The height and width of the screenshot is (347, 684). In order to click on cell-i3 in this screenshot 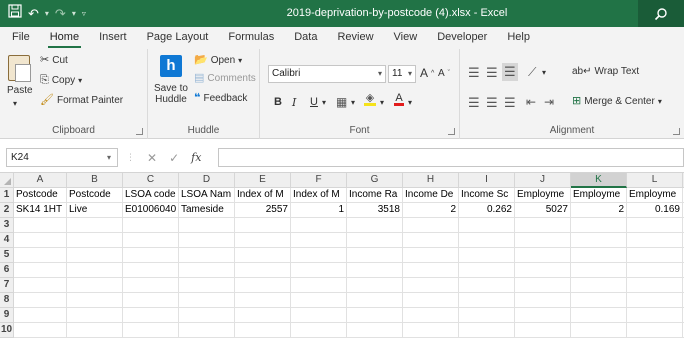, I will do `click(487, 225)`.